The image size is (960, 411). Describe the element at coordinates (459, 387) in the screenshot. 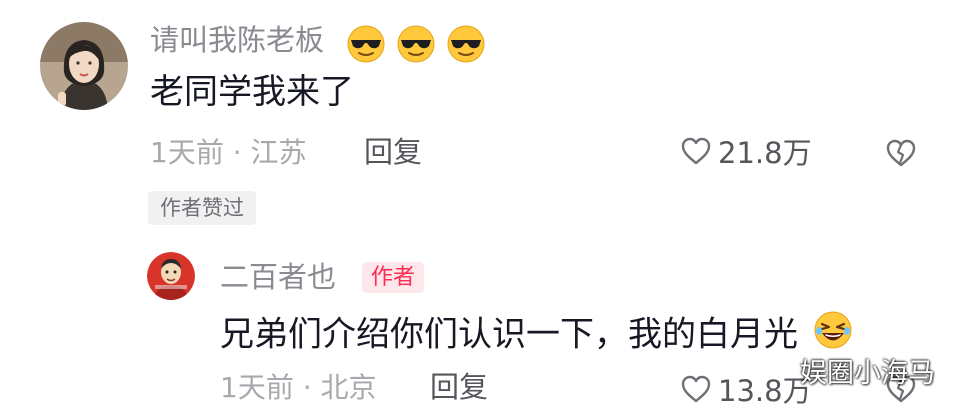

I see `reply-to-reply-button: 回复` at that location.